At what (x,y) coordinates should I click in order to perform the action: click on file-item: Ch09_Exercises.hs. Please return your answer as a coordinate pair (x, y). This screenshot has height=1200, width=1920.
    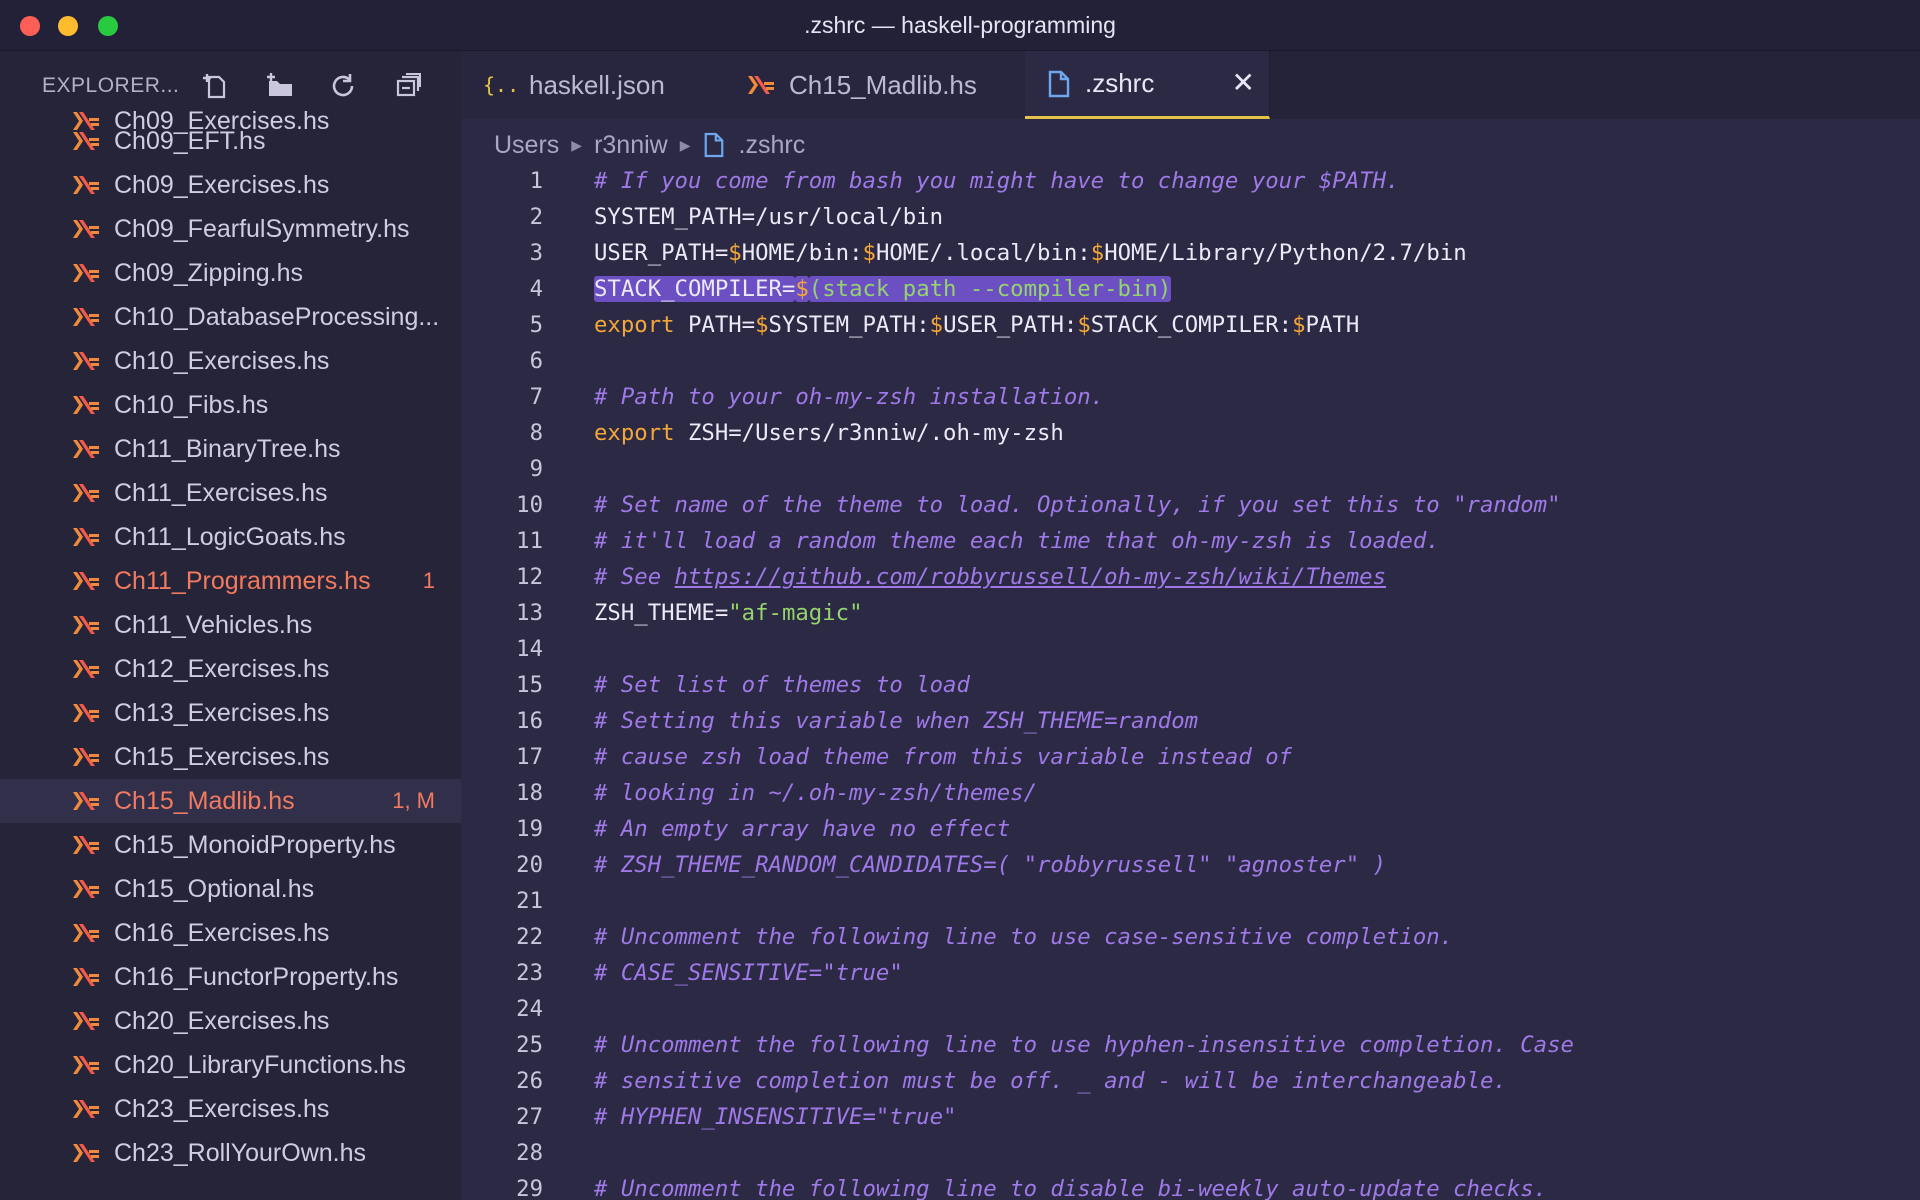
    Looking at the image, I should click on (230, 185).